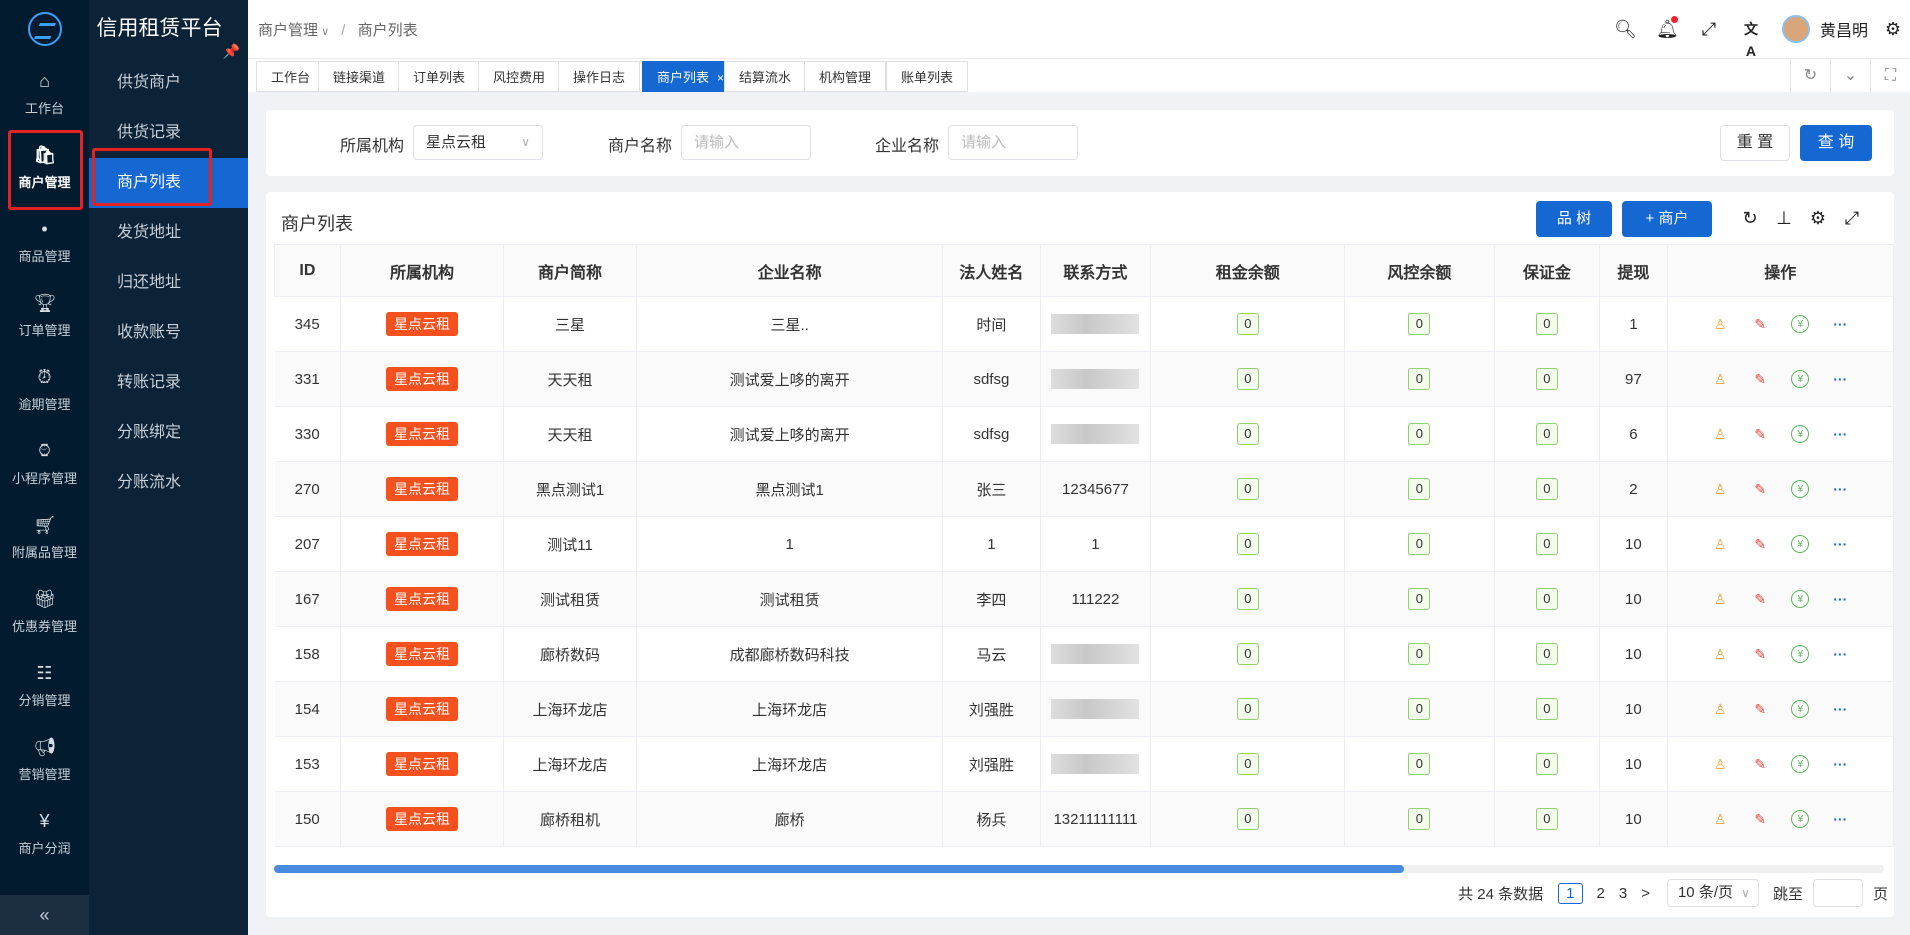  I want to click on page-button: 3, so click(1623, 893).